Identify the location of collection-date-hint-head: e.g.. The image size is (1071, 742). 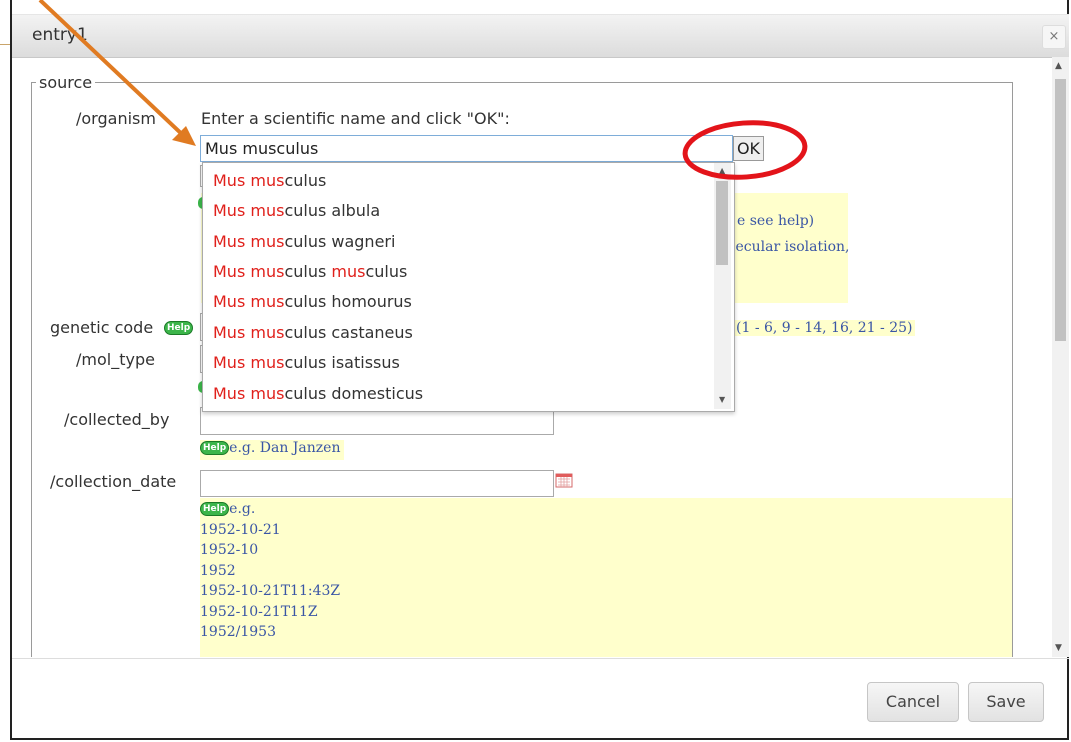
(242, 509).